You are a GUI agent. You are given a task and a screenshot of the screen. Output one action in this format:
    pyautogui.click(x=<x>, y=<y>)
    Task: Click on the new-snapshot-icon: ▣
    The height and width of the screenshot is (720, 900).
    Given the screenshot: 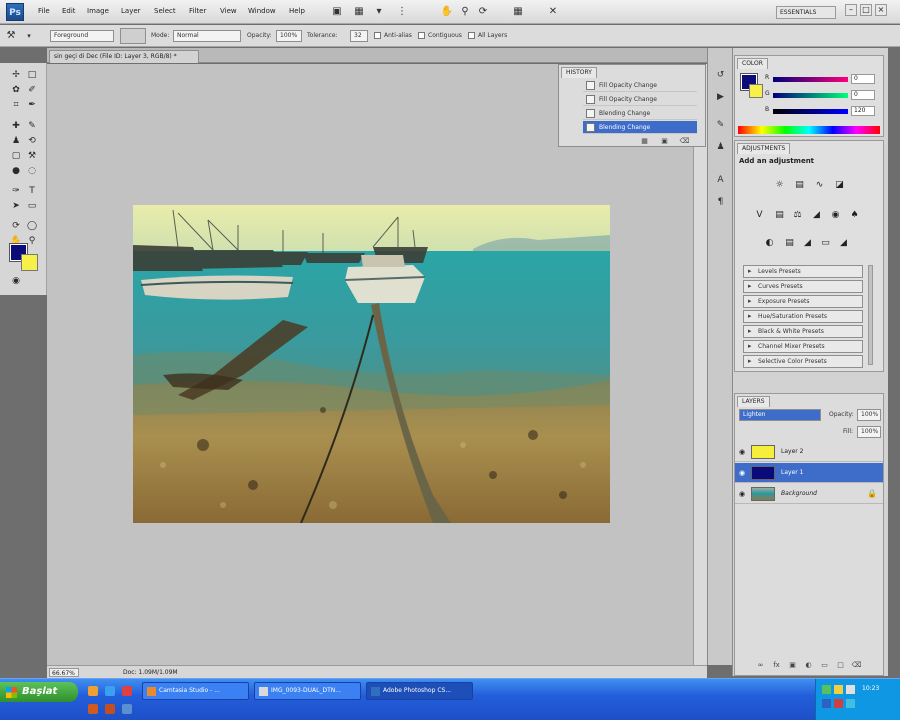 What is the action you would take?
    pyautogui.click(x=664, y=141)
    